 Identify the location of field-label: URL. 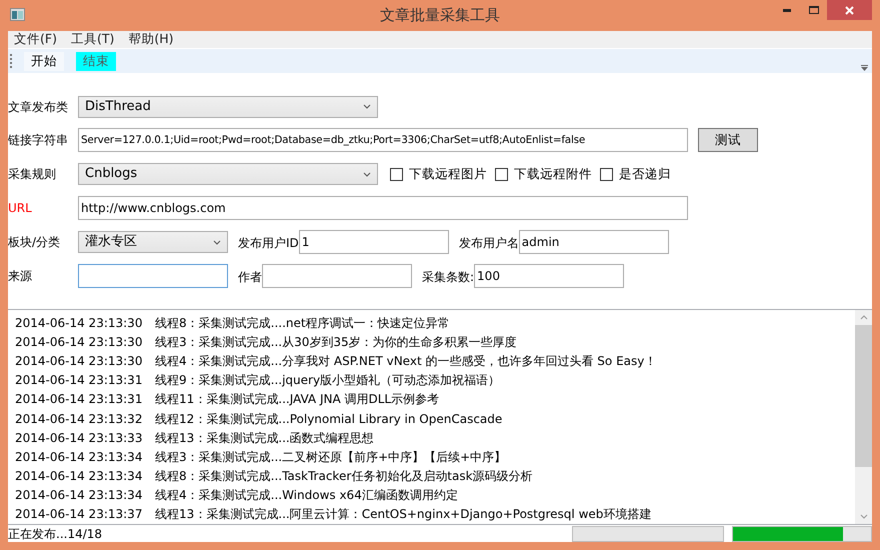
(20, 208).